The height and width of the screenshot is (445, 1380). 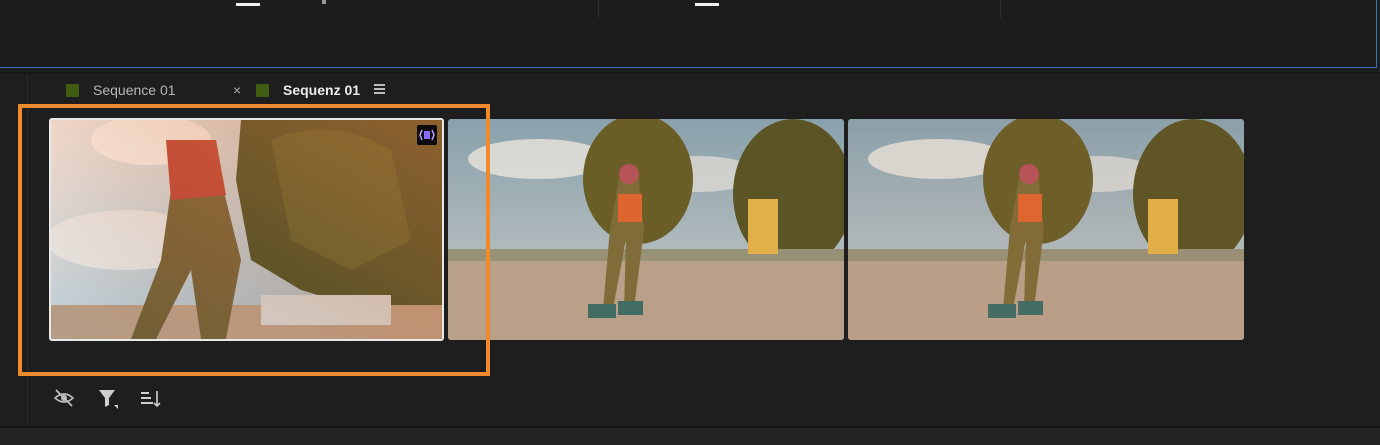 I want to click on playhead-marker-left, so click(x=248, y=4).